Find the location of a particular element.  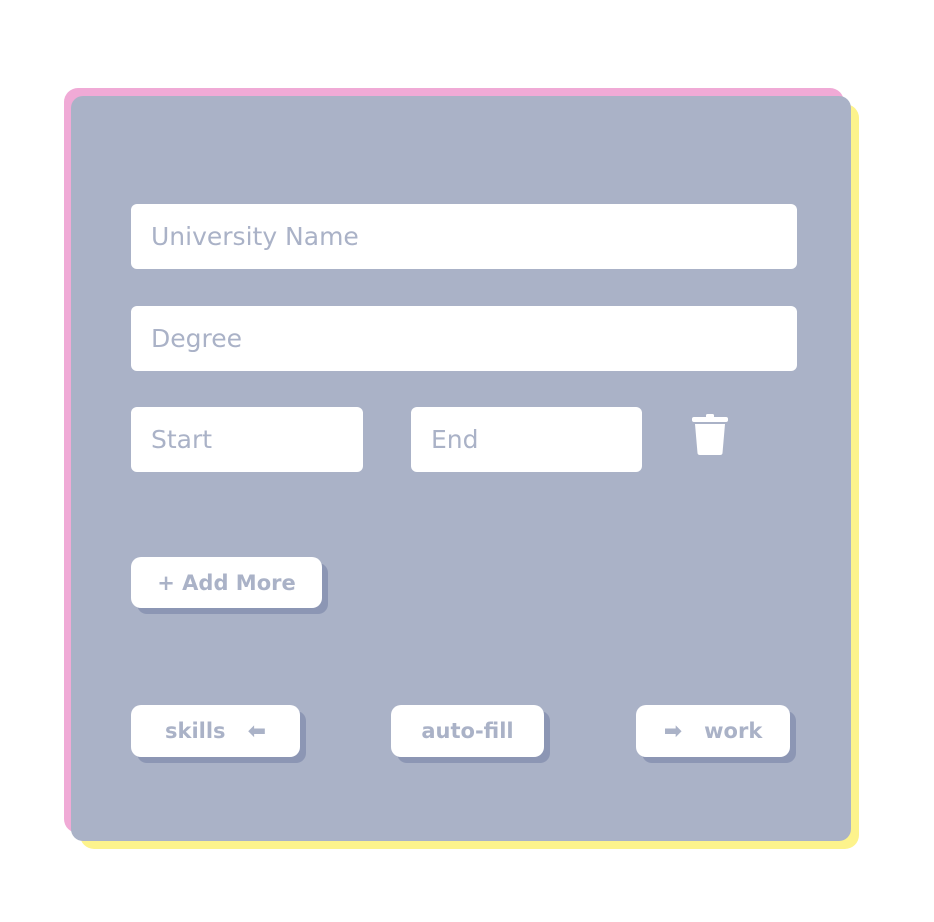

start-date-input is located at coordinates (247, 439).